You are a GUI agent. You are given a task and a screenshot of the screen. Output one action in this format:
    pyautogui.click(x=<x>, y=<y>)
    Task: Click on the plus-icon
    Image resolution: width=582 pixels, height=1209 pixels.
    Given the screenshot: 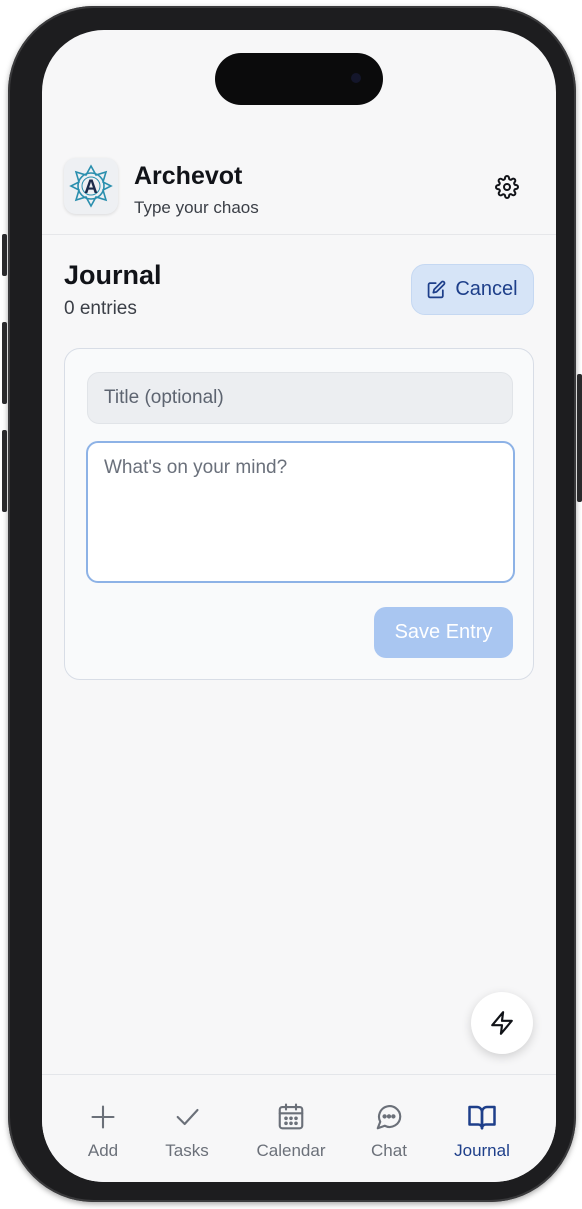 What is the action you would take?
    pyautogui.click(x=103, y=1117)
    